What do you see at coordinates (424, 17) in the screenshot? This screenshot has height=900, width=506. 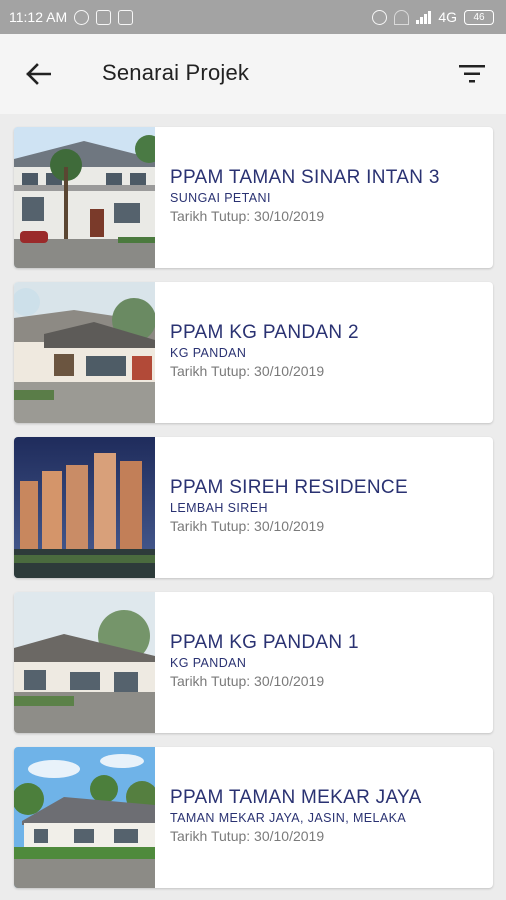 I see `signal-icon` at bounding box center [424, 17].